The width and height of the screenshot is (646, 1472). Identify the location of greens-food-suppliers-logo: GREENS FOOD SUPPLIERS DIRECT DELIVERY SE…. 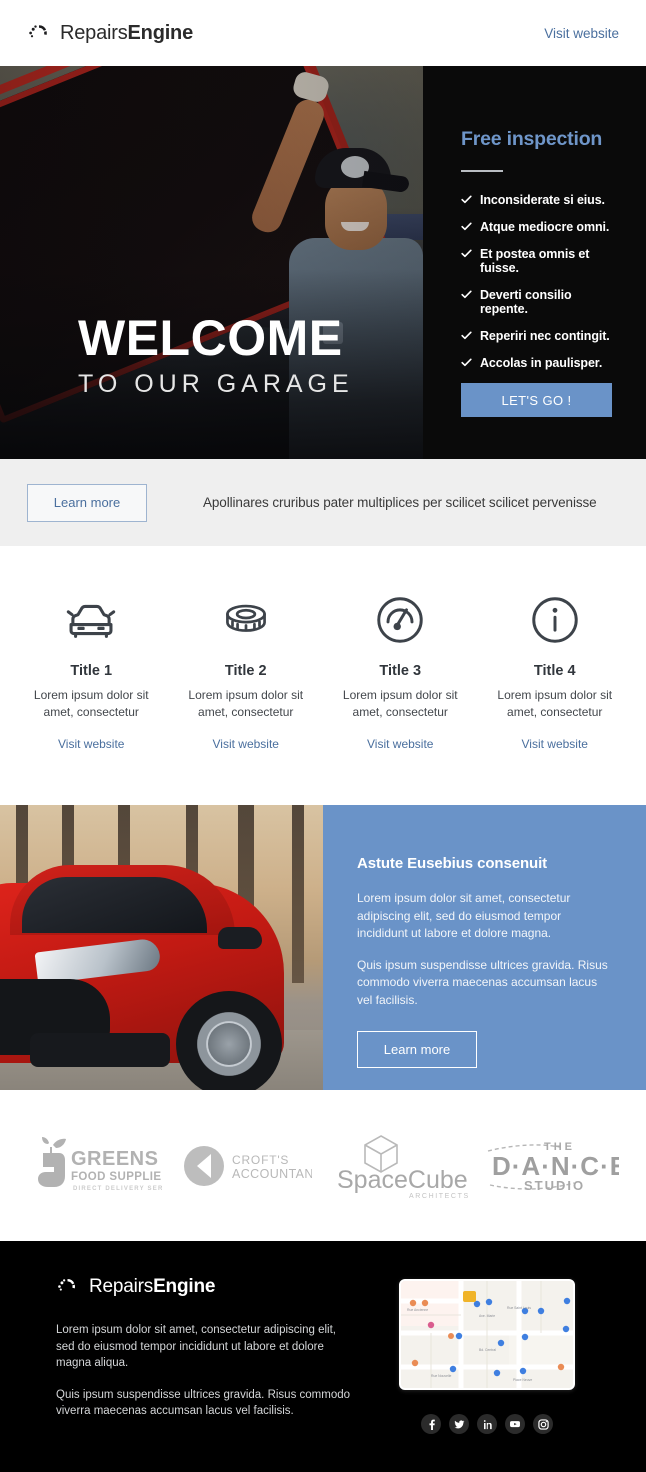
(94, 1166).